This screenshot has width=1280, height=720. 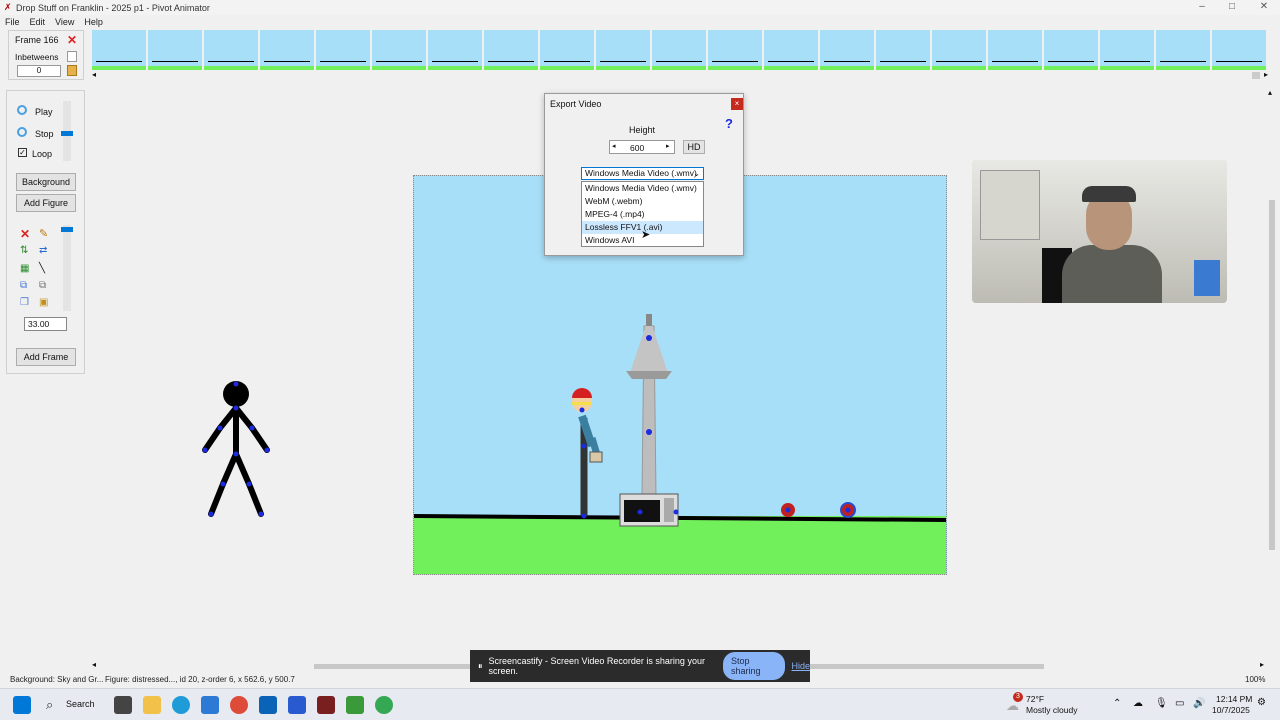 I want to click on clock-date: 10/7/2025, so click(x=1231, y=710).